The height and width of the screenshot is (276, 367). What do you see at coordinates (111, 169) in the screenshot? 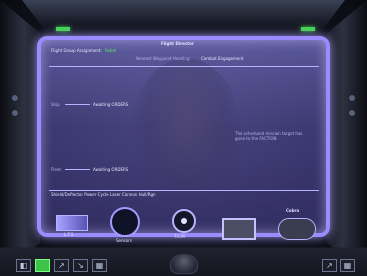
I see `fleet-status: Awaiting ORDERS` at bounding box center [111, 169].